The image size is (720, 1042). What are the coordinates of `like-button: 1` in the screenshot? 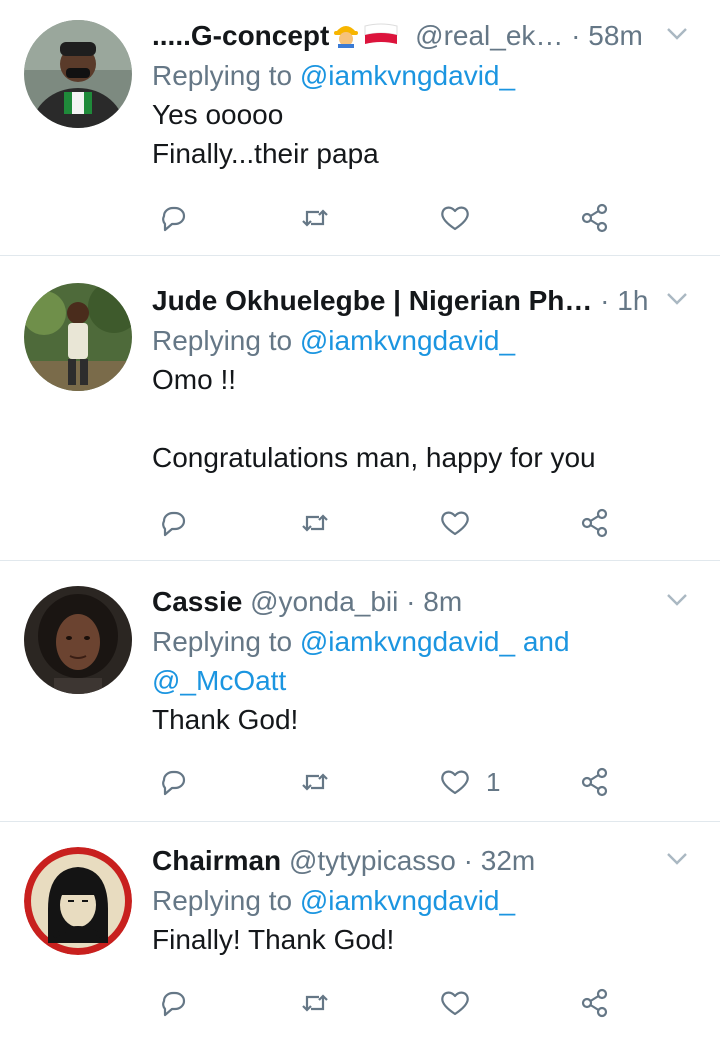 It's located at (469, 782).